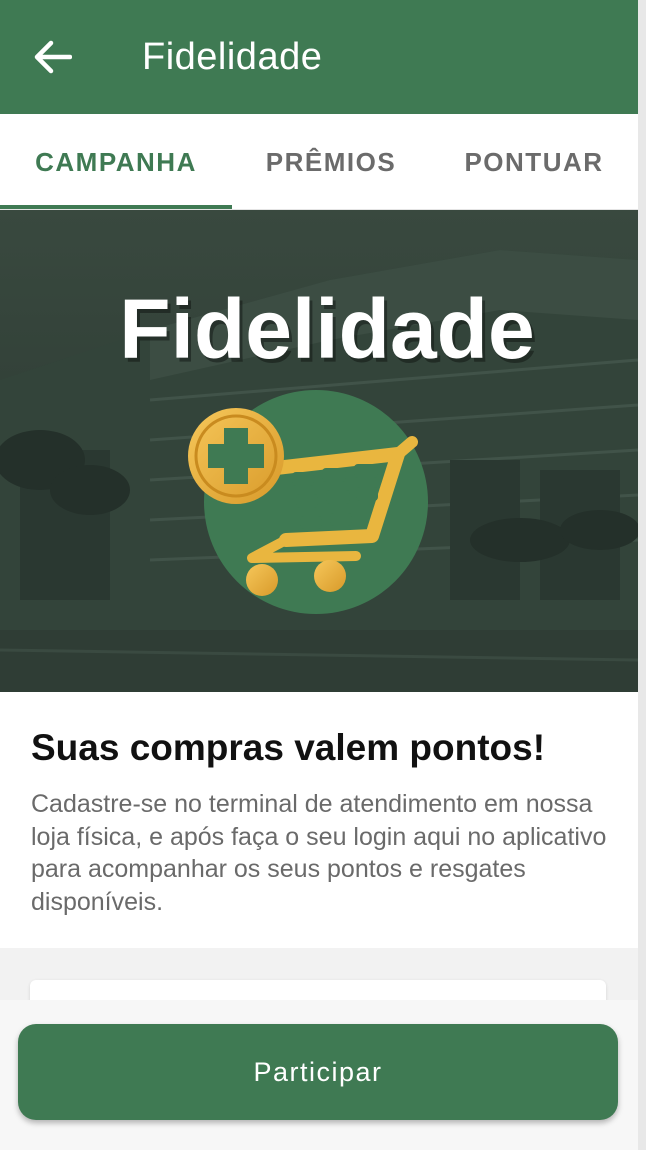 The image size is (646, 1150). I want to click on app-bar: Fidelidade, so click(319, 57).